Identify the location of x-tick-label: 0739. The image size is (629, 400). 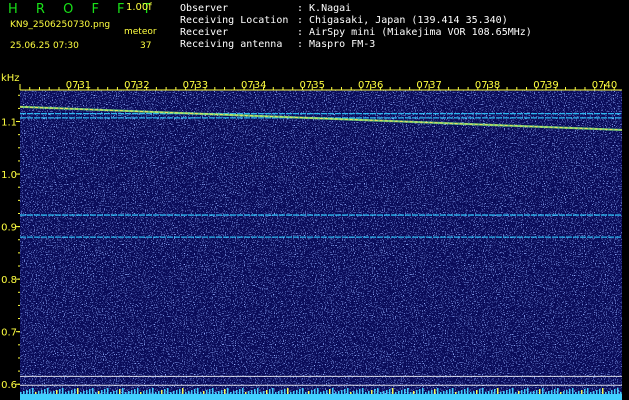
(545, 85).